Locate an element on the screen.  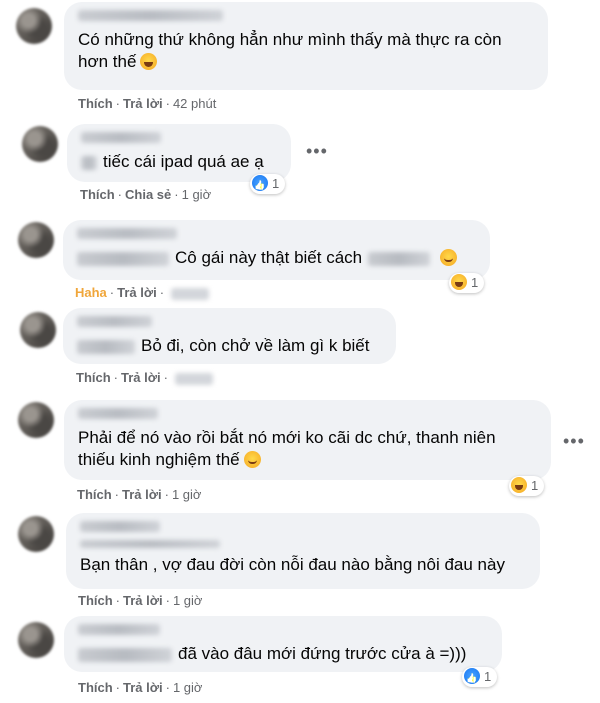
comment-bubble: Cô gái này thật biết cách is located at coordinates (276, 250).